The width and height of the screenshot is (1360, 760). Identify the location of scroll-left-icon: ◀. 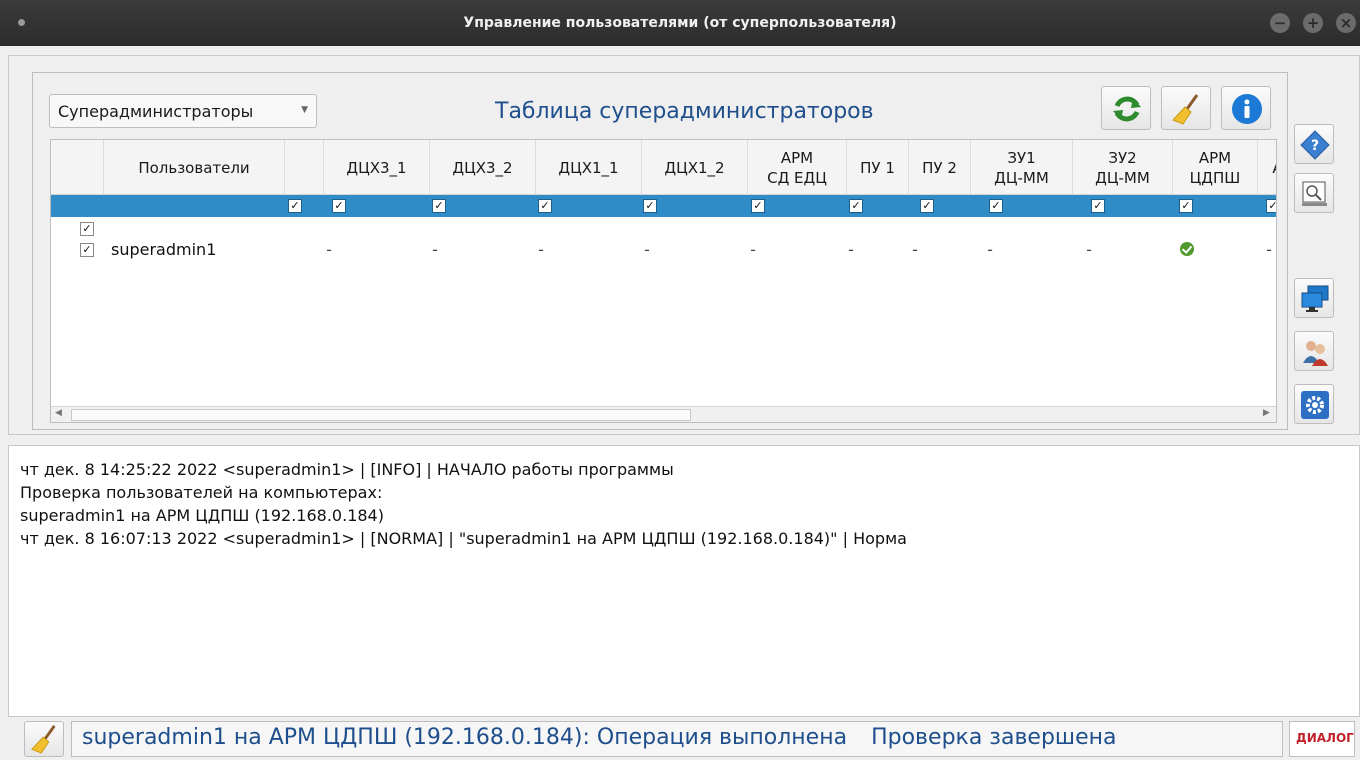
(58, 413).